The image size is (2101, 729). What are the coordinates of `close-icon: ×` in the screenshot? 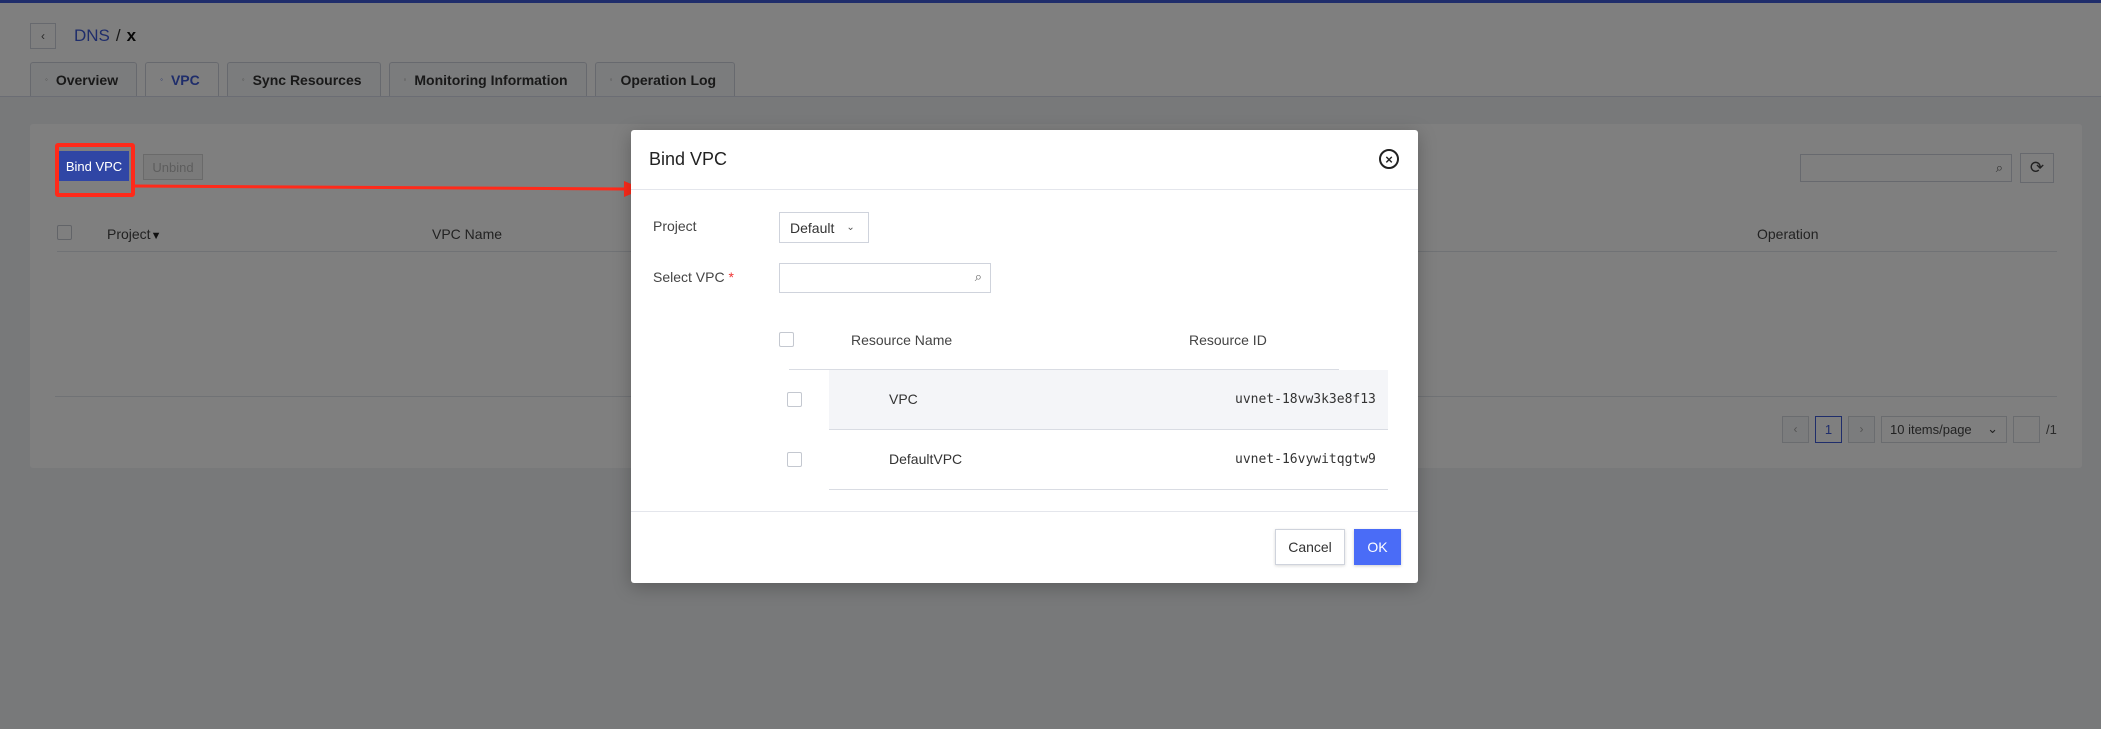 It's located at (1389, 159).